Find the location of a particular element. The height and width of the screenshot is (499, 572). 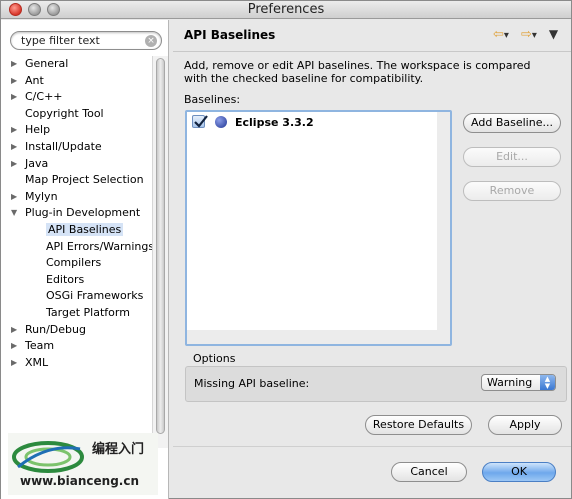

filter-input: type filter text × is located at coordinates (86, 40).